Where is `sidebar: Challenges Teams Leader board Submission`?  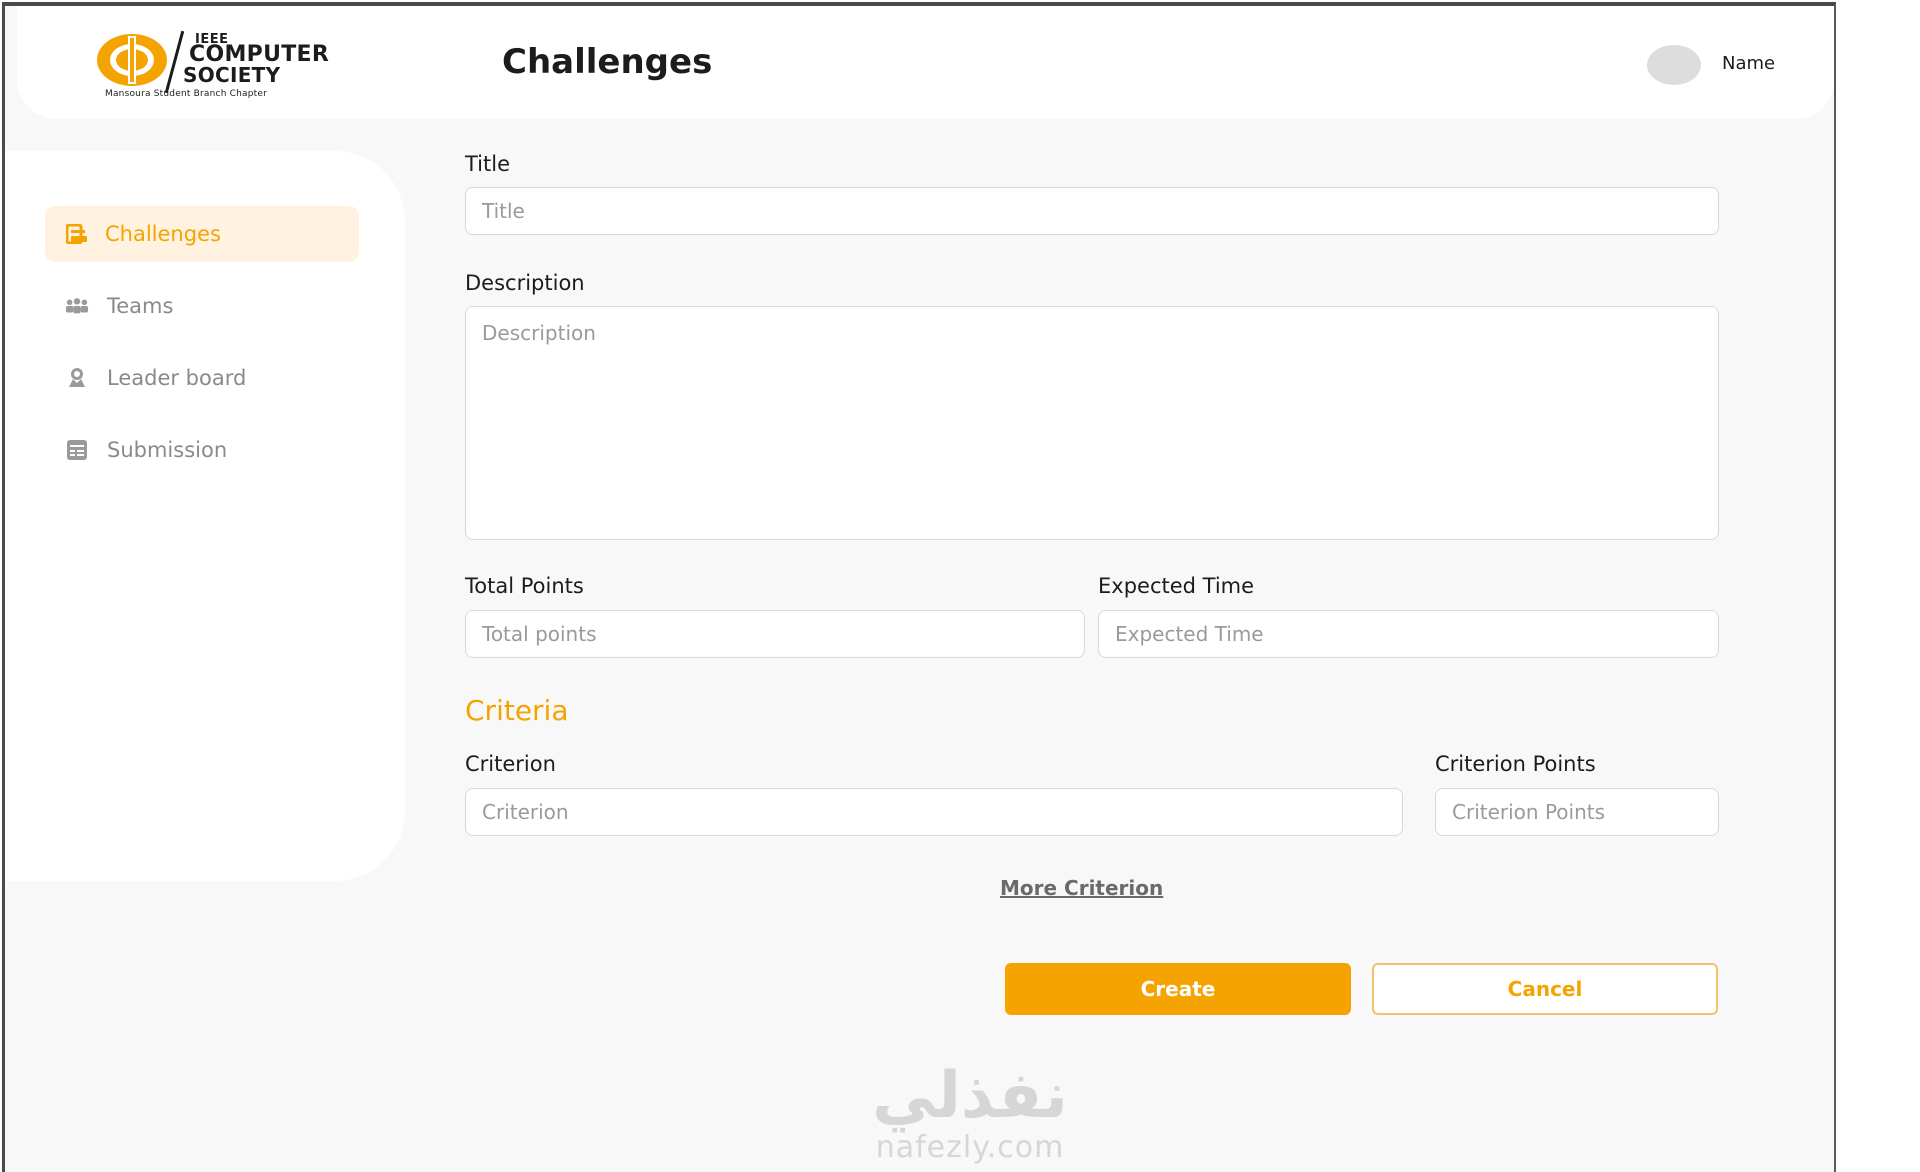 sidebar: Challenges Teams Leader board Submission is located at coordinates (205, 516).